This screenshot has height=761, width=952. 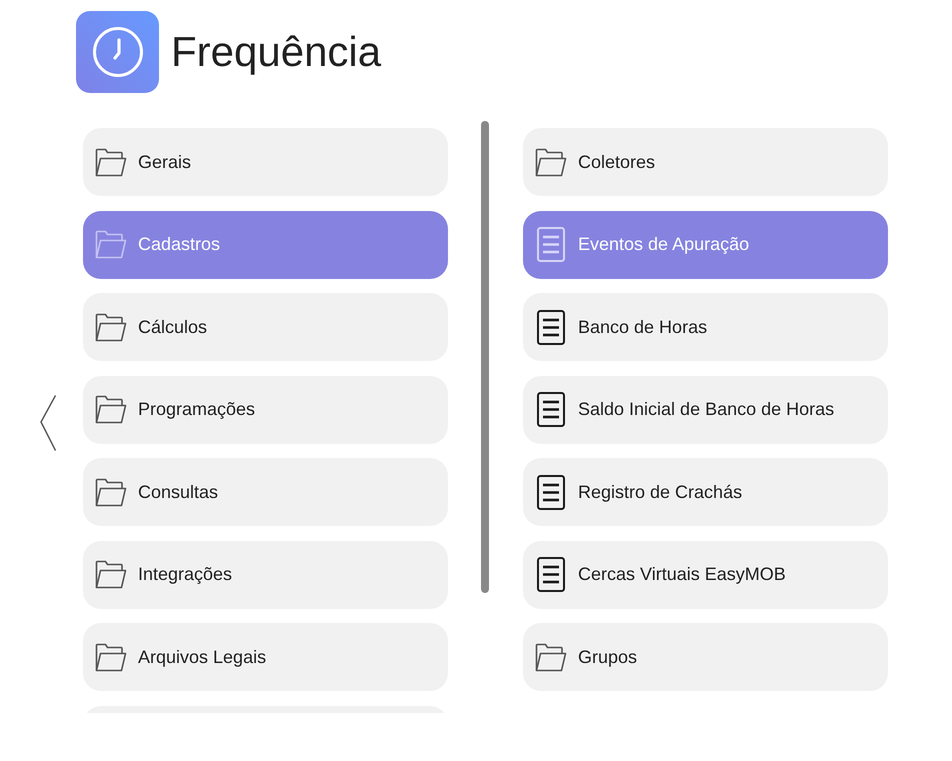 What do you see at coordinates (265, 574) in the screenshot?
I see `menu-item: Integrações` at bounding box center [265, 574].